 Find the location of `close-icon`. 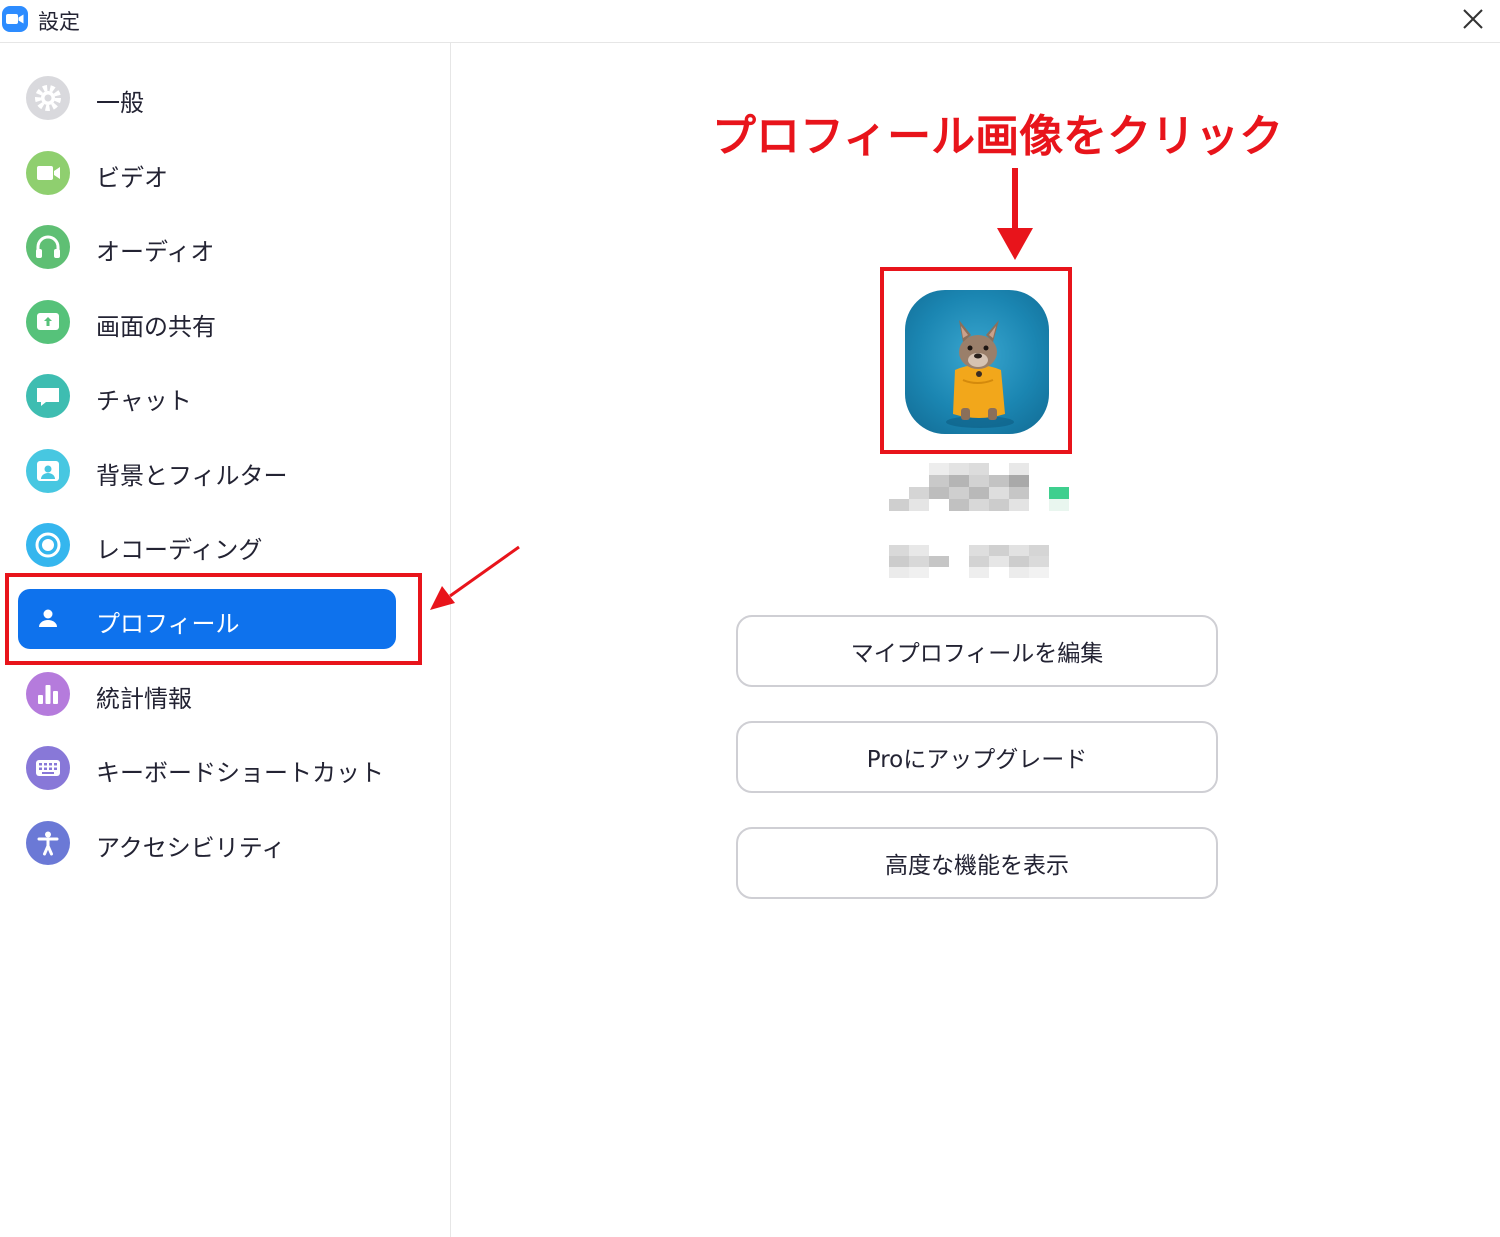

close-icon is located at coordinates (1473, 19).